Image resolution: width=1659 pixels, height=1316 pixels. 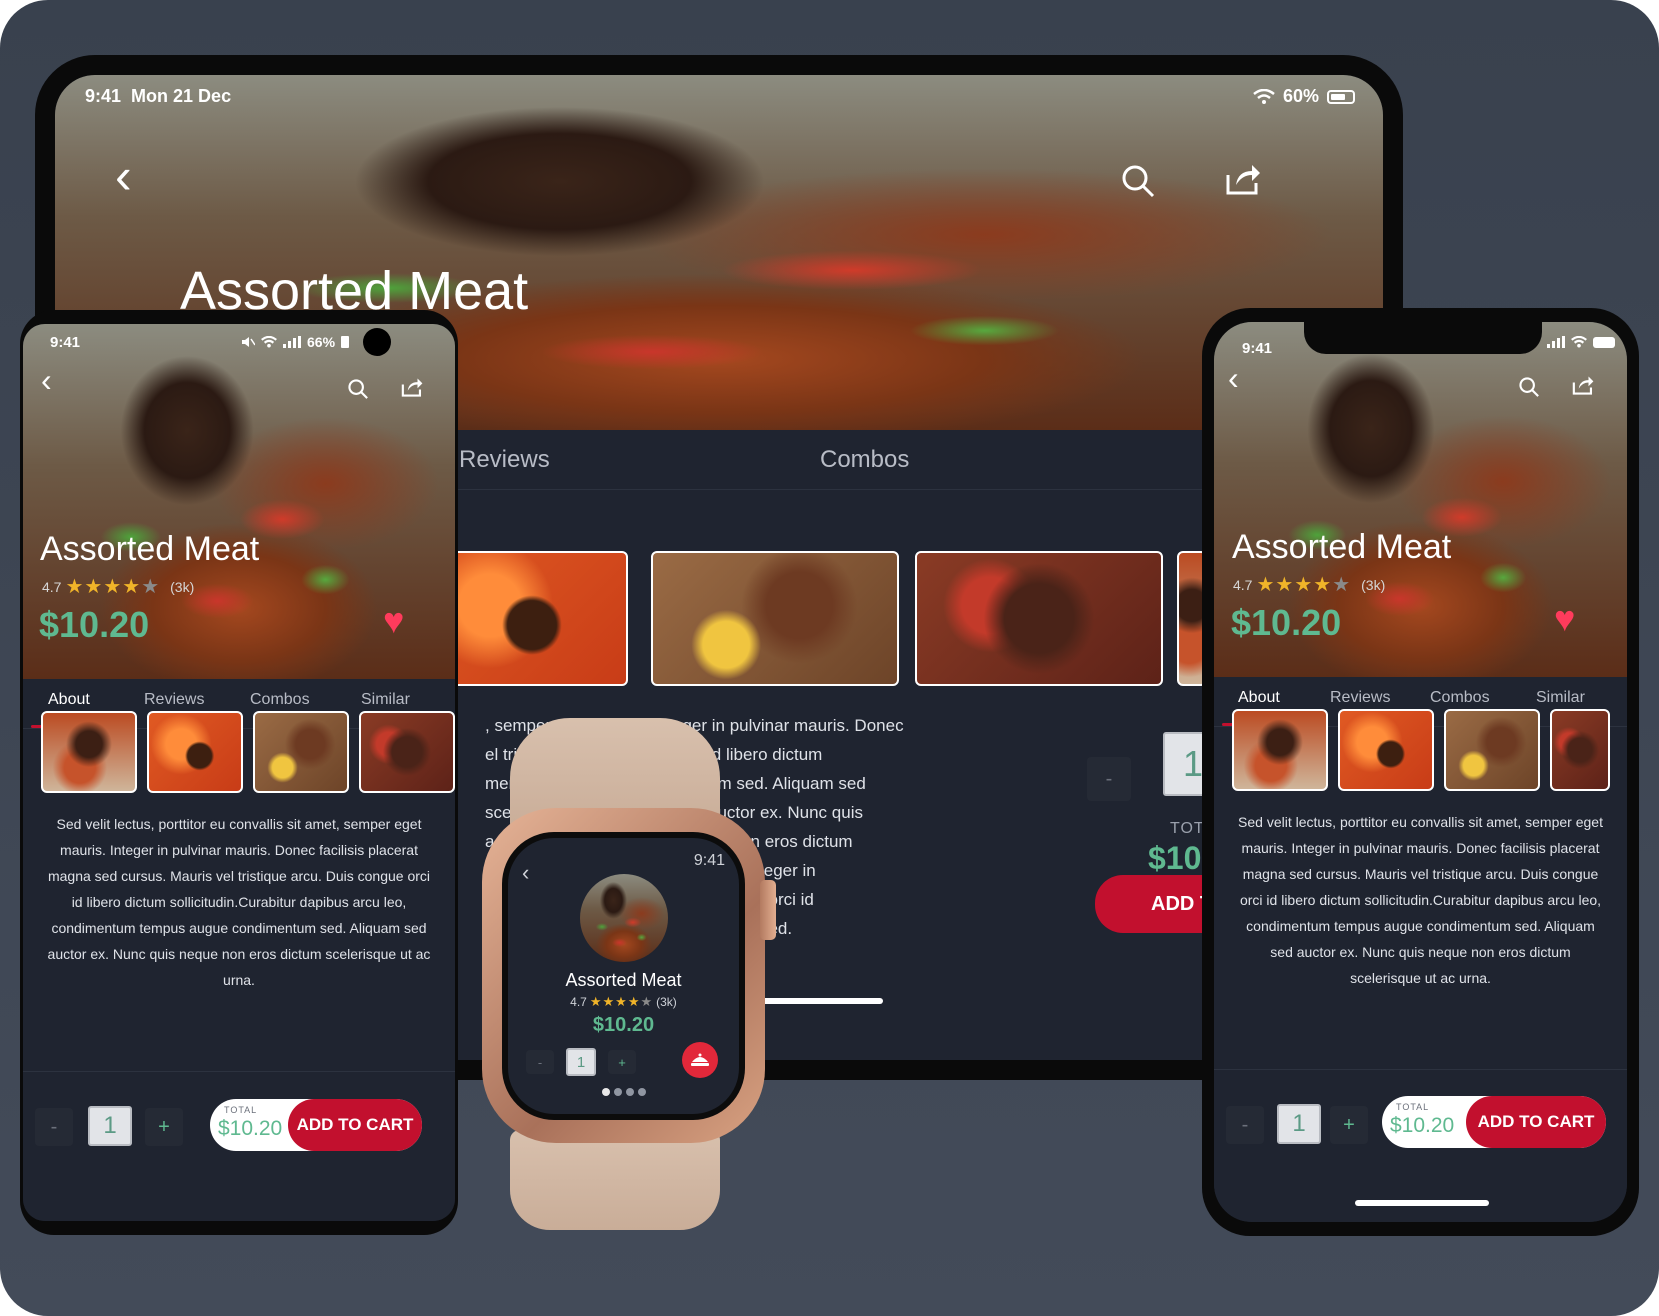 What do you see at coordinates (768, 910) in the screenshot?
I see `watch-digital-crown` at bounding box center [768, 910].